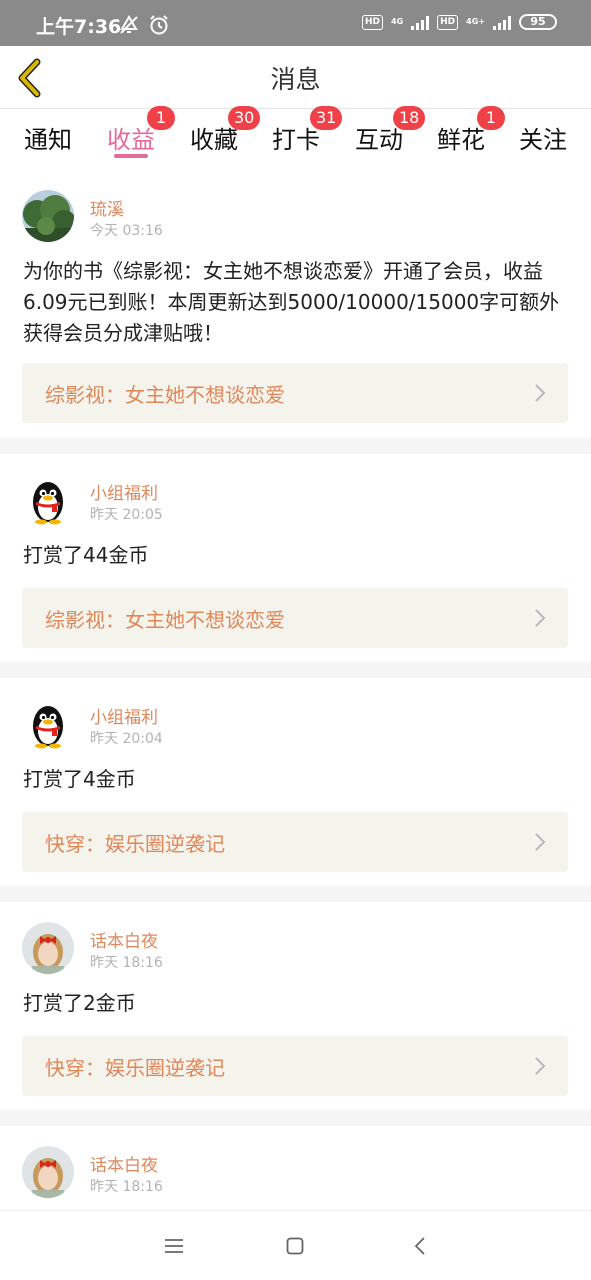 This screenshot has width=591, height=1280. I want to click on active-tab-indicator, so click(131, 156).